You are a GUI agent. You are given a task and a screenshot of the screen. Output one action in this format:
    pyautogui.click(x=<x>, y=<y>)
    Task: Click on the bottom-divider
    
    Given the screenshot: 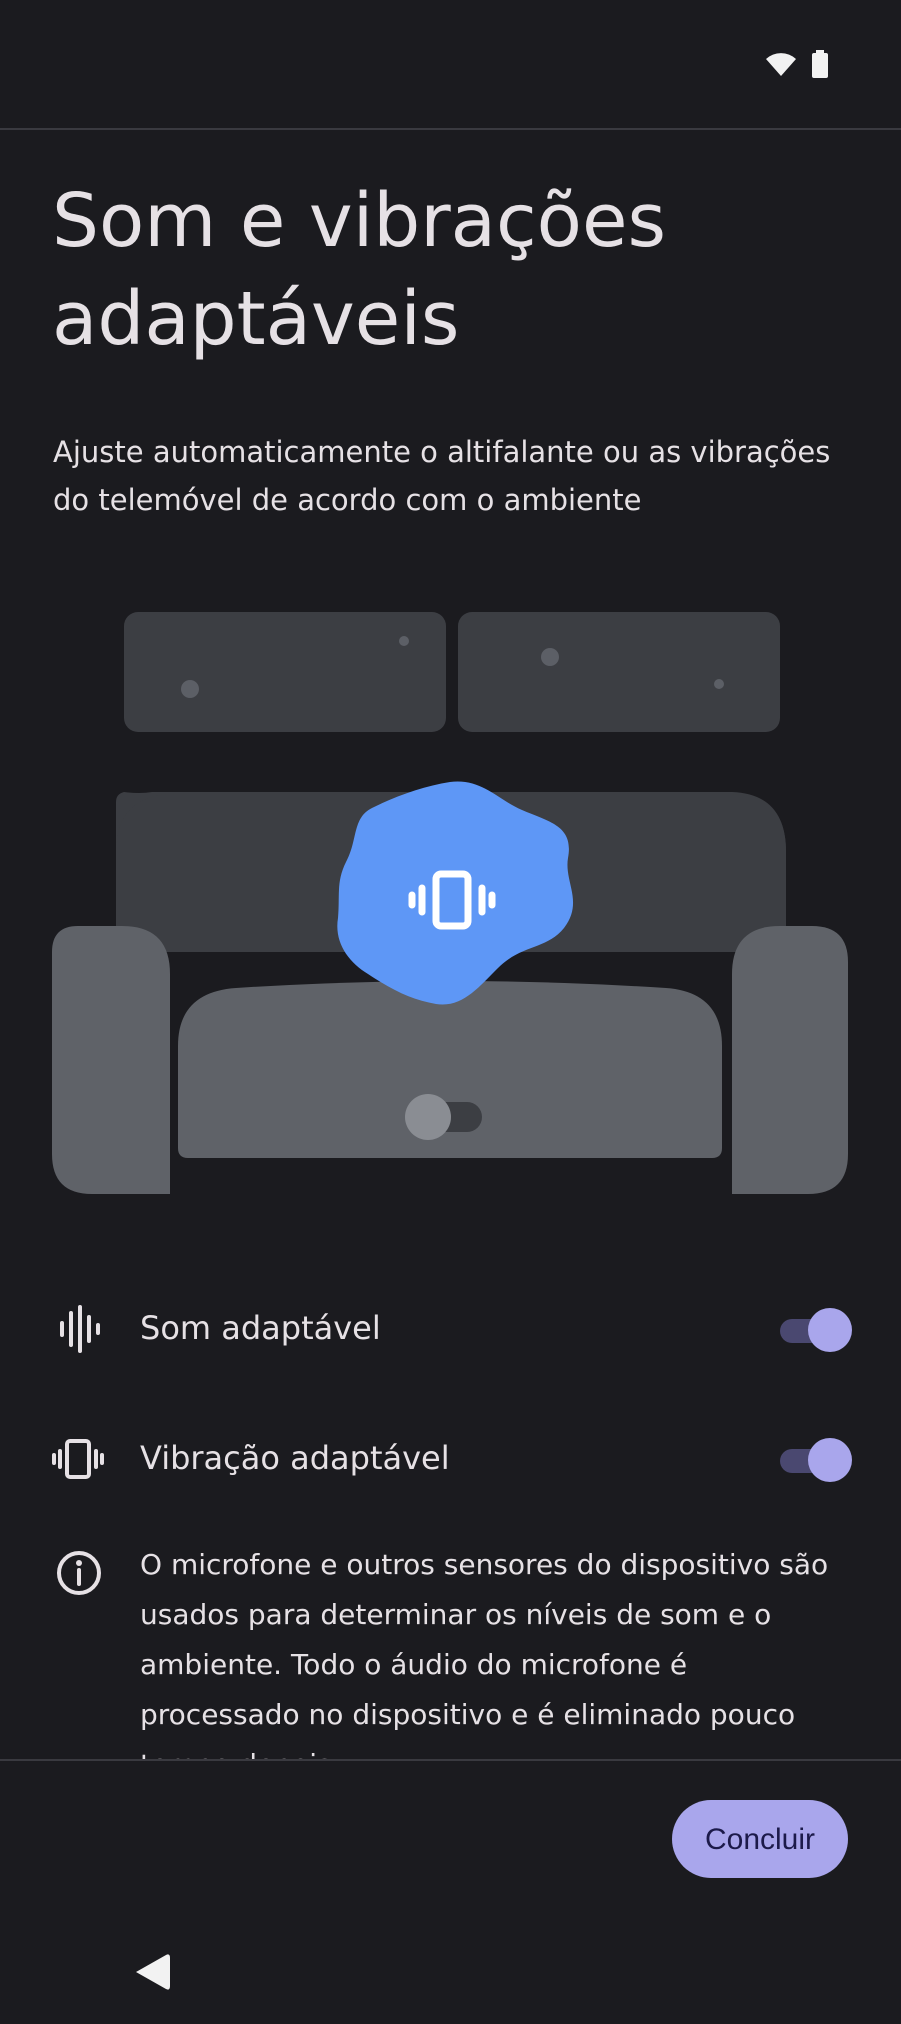 What is the action you would take?
    pyautogui.click(x=450, y=1760)
    